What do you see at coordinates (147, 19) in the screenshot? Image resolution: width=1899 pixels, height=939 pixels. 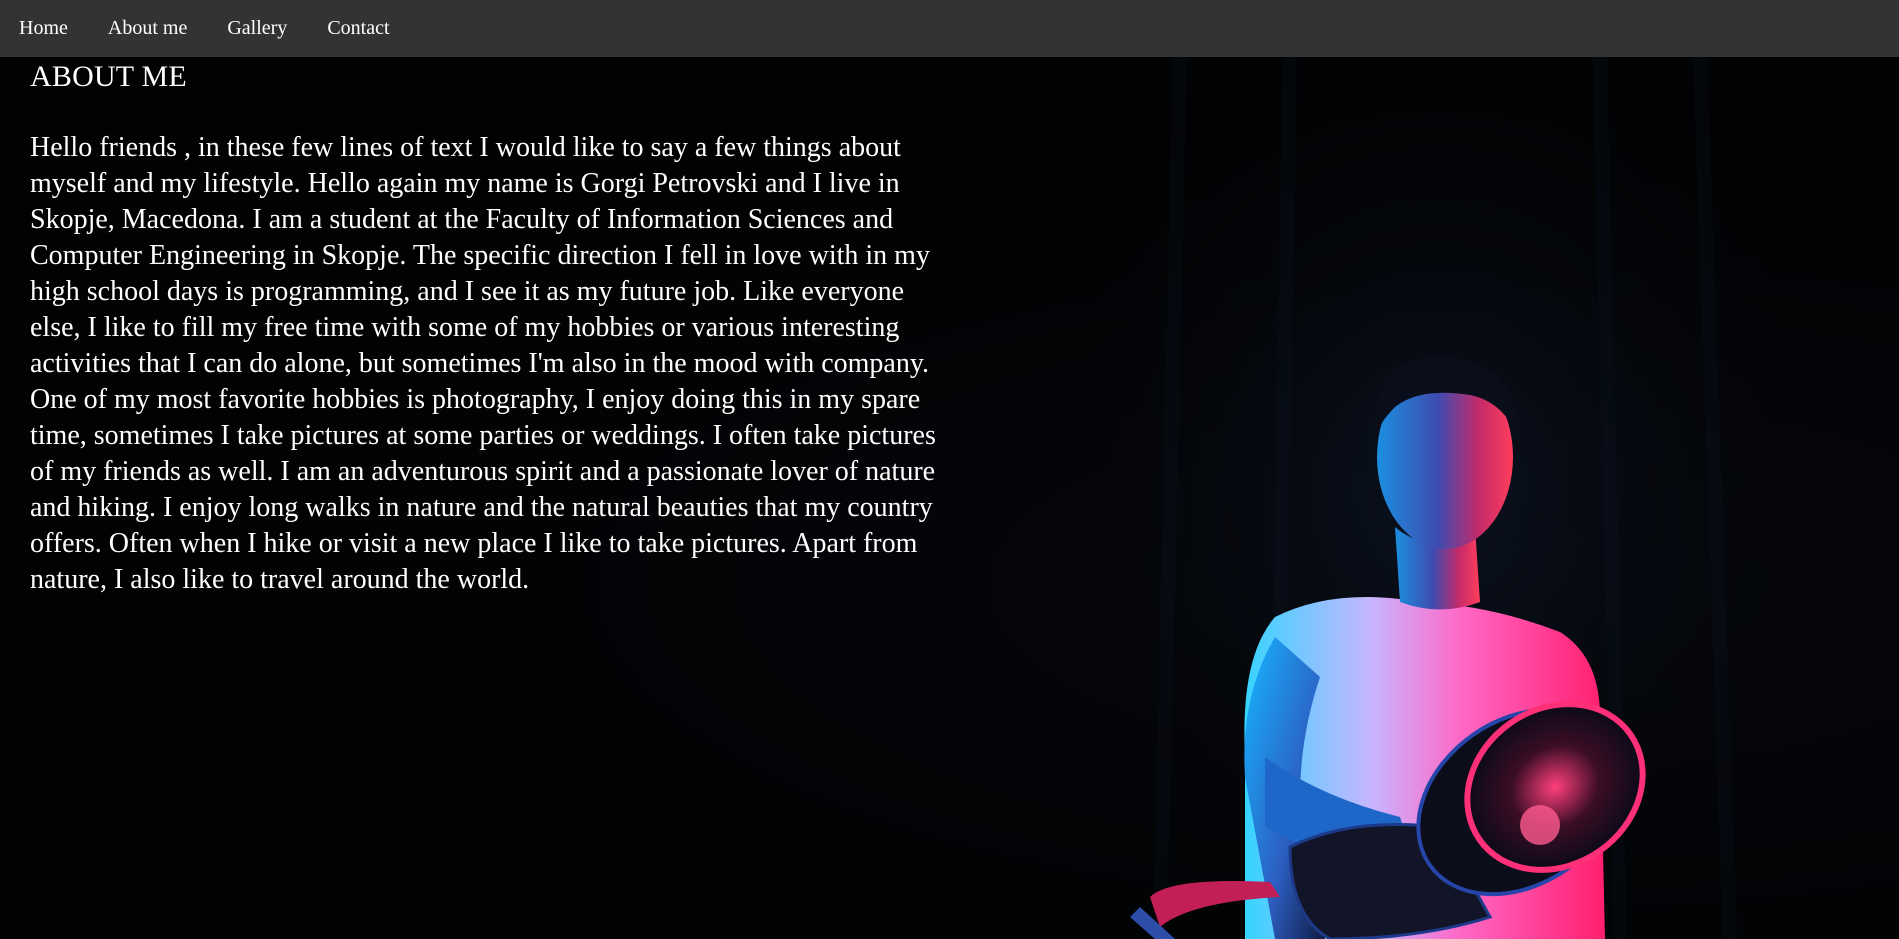 I see `nav-about-link: About me` at bounding box center [147, 19].